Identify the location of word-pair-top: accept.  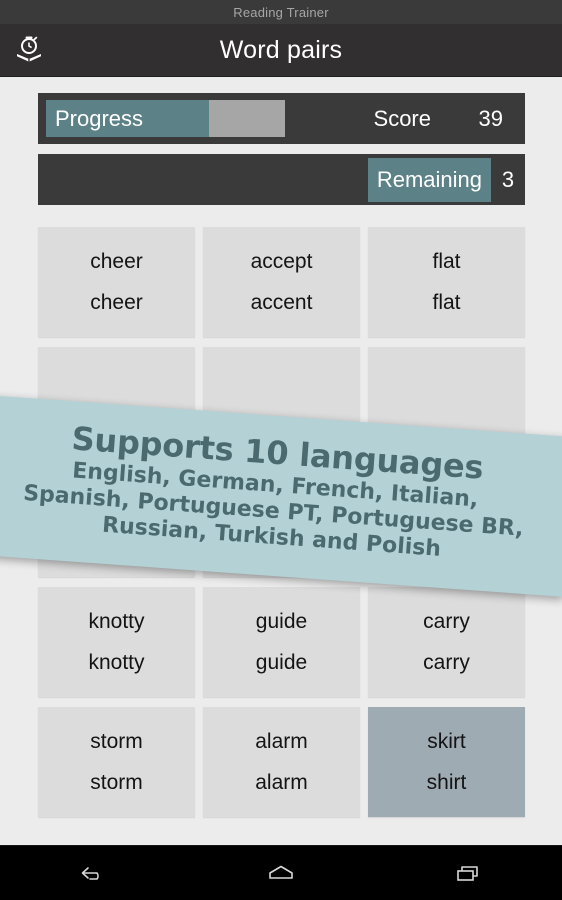
(281, 261).